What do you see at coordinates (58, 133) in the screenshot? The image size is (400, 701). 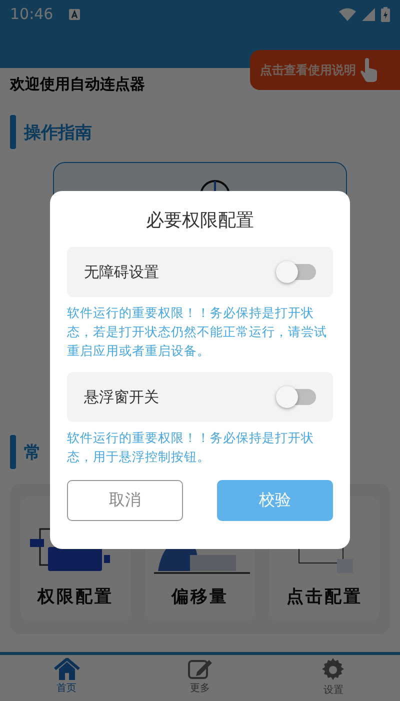 I see `section-title: 操作指南` at bounding box center [58, 133].